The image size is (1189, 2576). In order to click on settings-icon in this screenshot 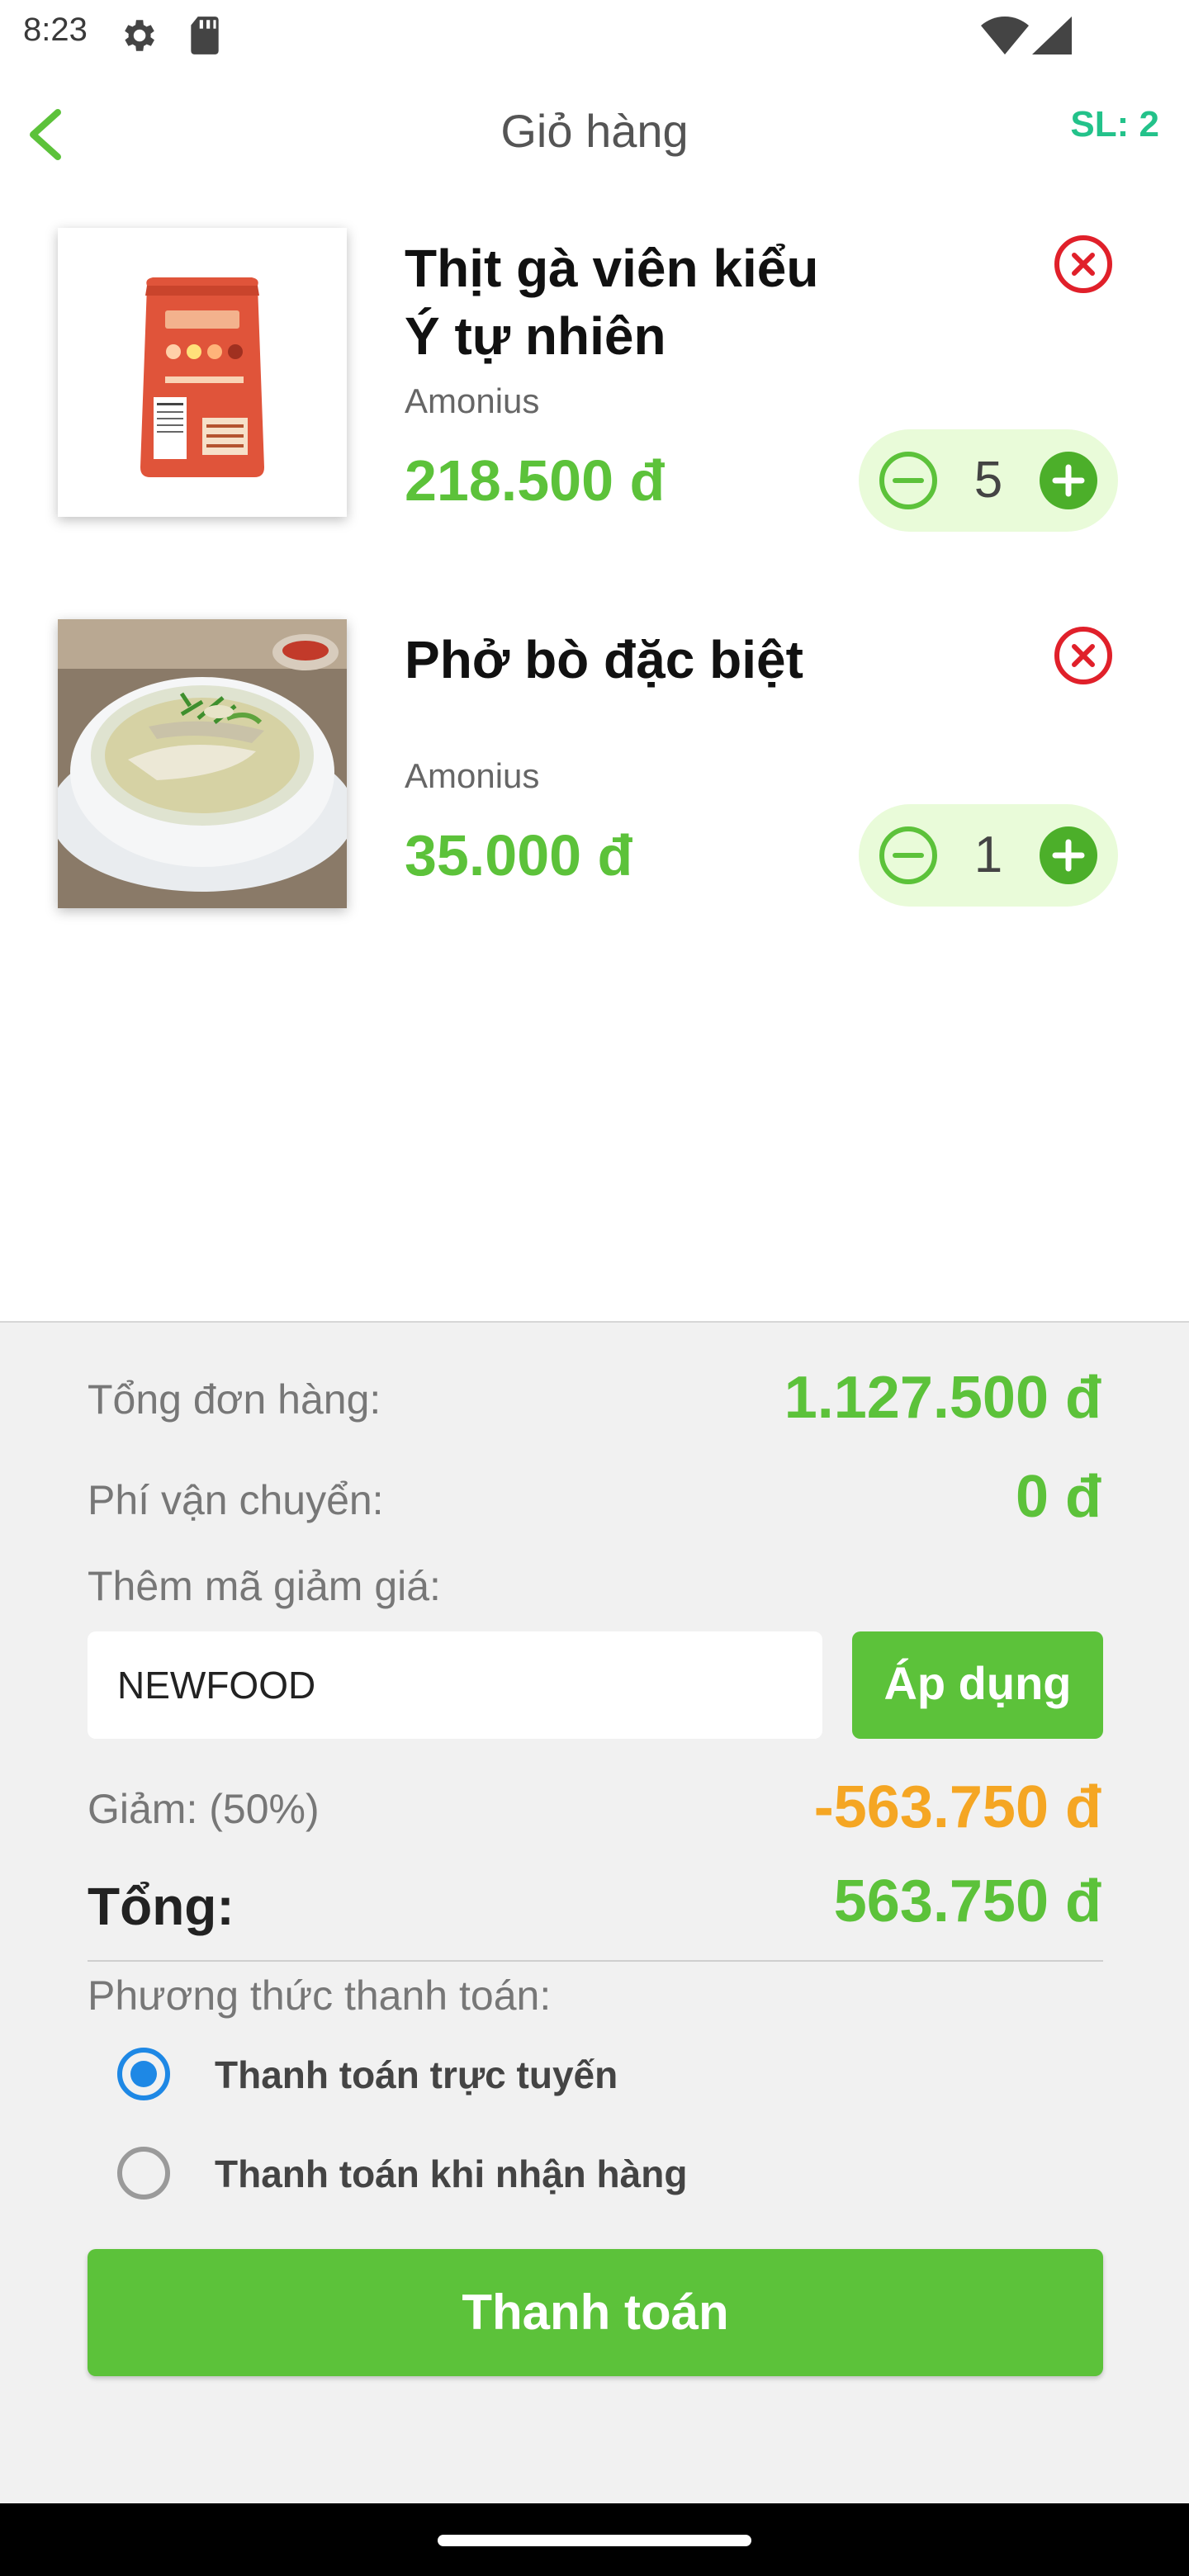, I will do `click(138, 35)`.